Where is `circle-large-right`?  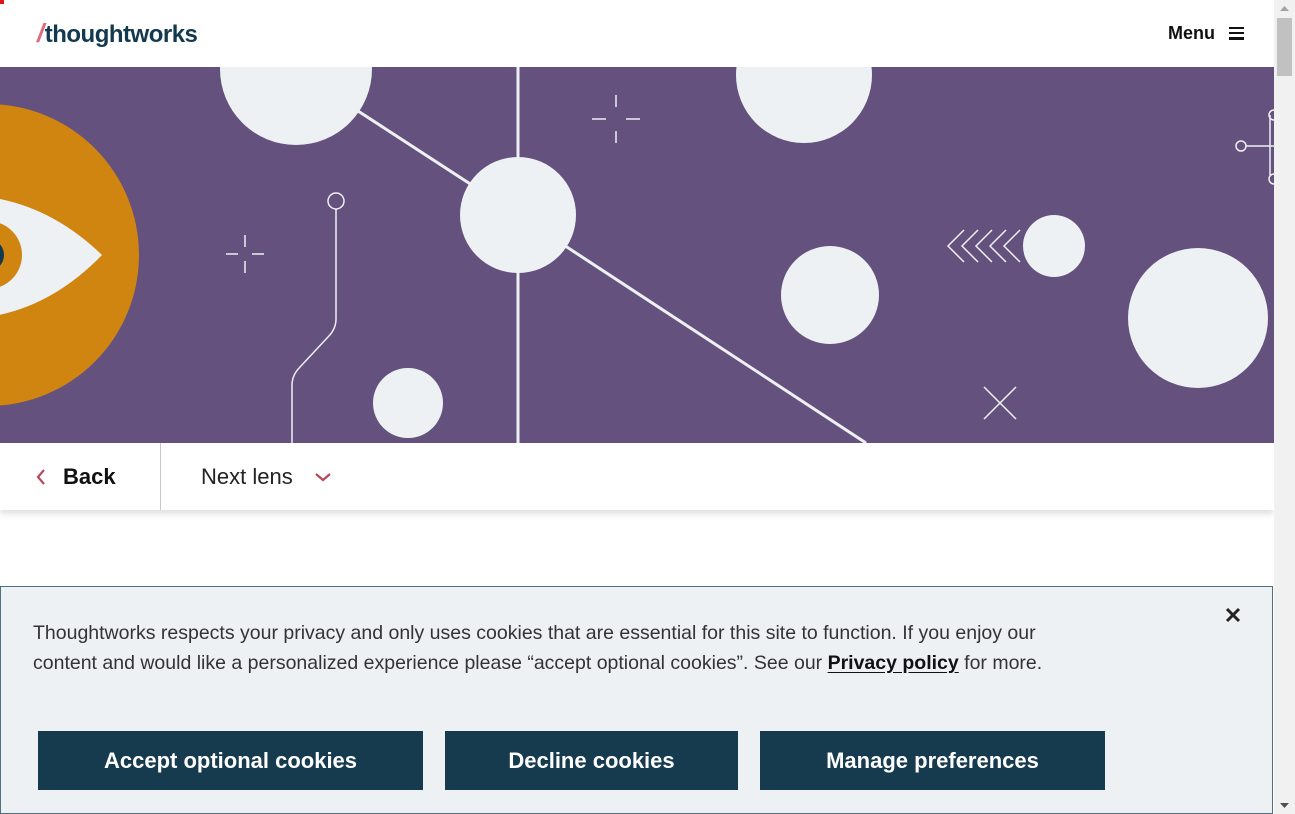 circle-large-right is located at coordinates (1198, 318).